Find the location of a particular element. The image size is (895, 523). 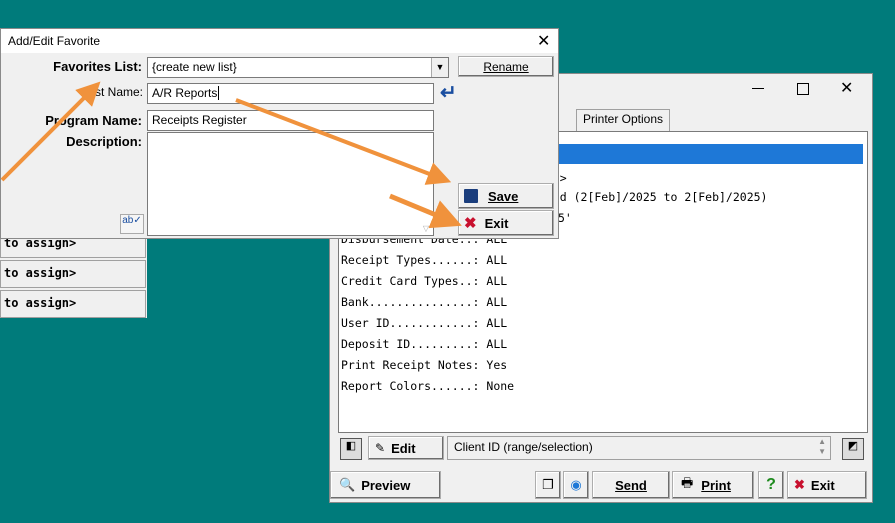

report-line: 5' is located at coordinates (565, 218).